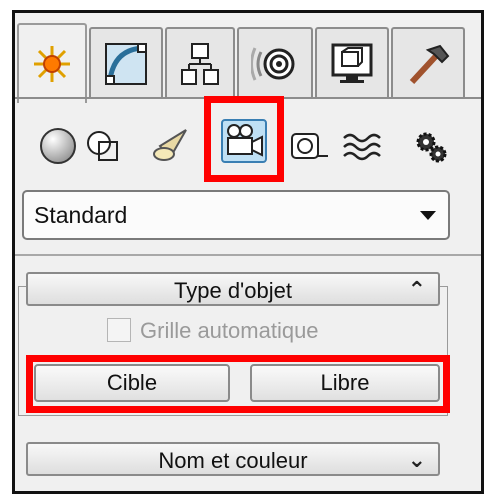 The image size is (491, 501). What do you see at coordinates (172, 147) in the screenshot?
I see `light-icon` at bounding box center [172, 147].